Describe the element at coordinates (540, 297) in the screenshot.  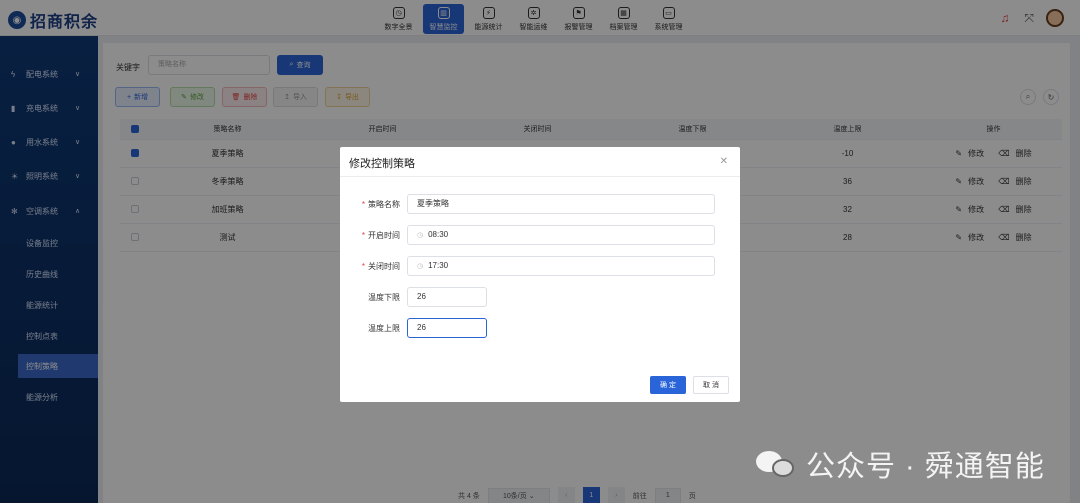
I see `form-row-low: 温度下限 26` at that location.